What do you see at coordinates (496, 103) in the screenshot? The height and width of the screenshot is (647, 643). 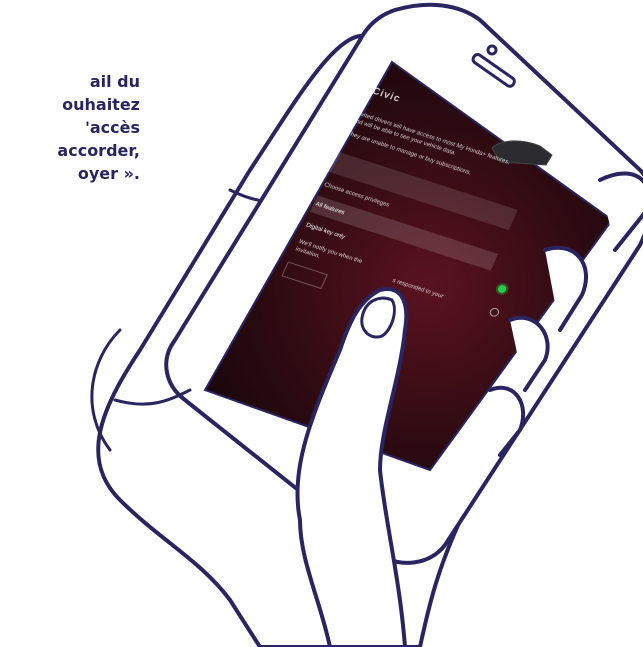 I see `screen-title: Invite a driver` at bounding box center [496, 103].